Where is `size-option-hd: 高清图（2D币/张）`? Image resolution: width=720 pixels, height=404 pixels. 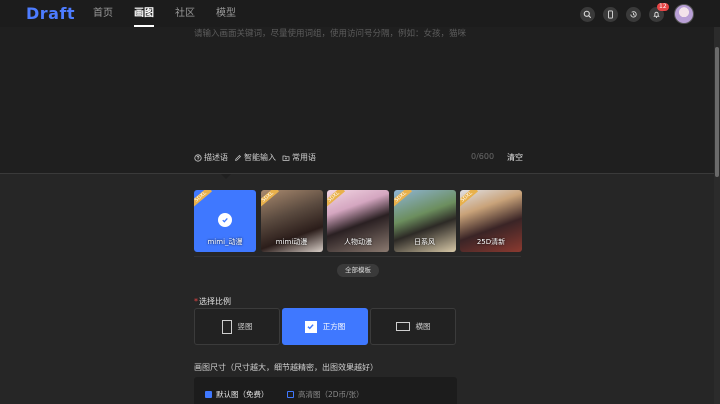
size-option-hd: 高清图（2D币/张） is located at coordinates (325, 394).